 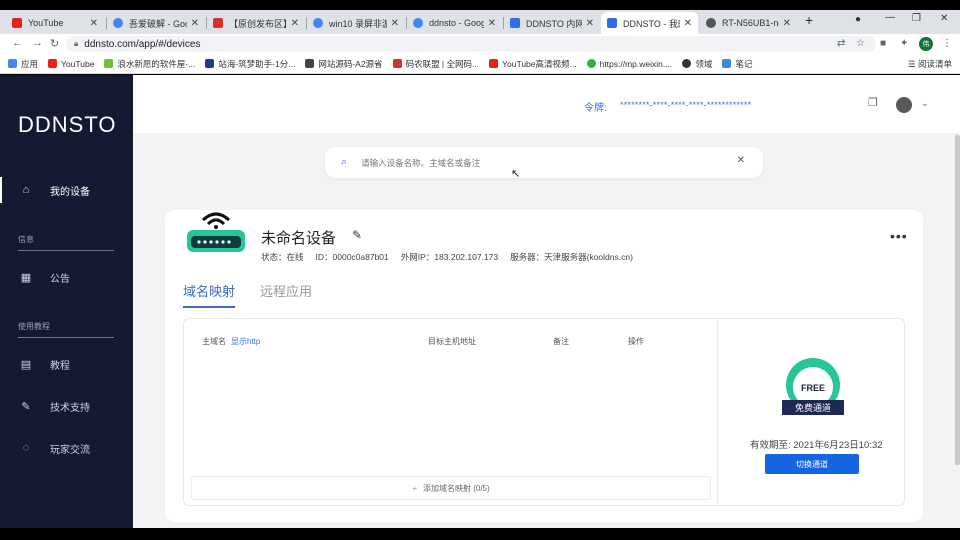 I want to click on add-mapping-button: + 添加域名映射 (0/5), so click(x=451, y=488).